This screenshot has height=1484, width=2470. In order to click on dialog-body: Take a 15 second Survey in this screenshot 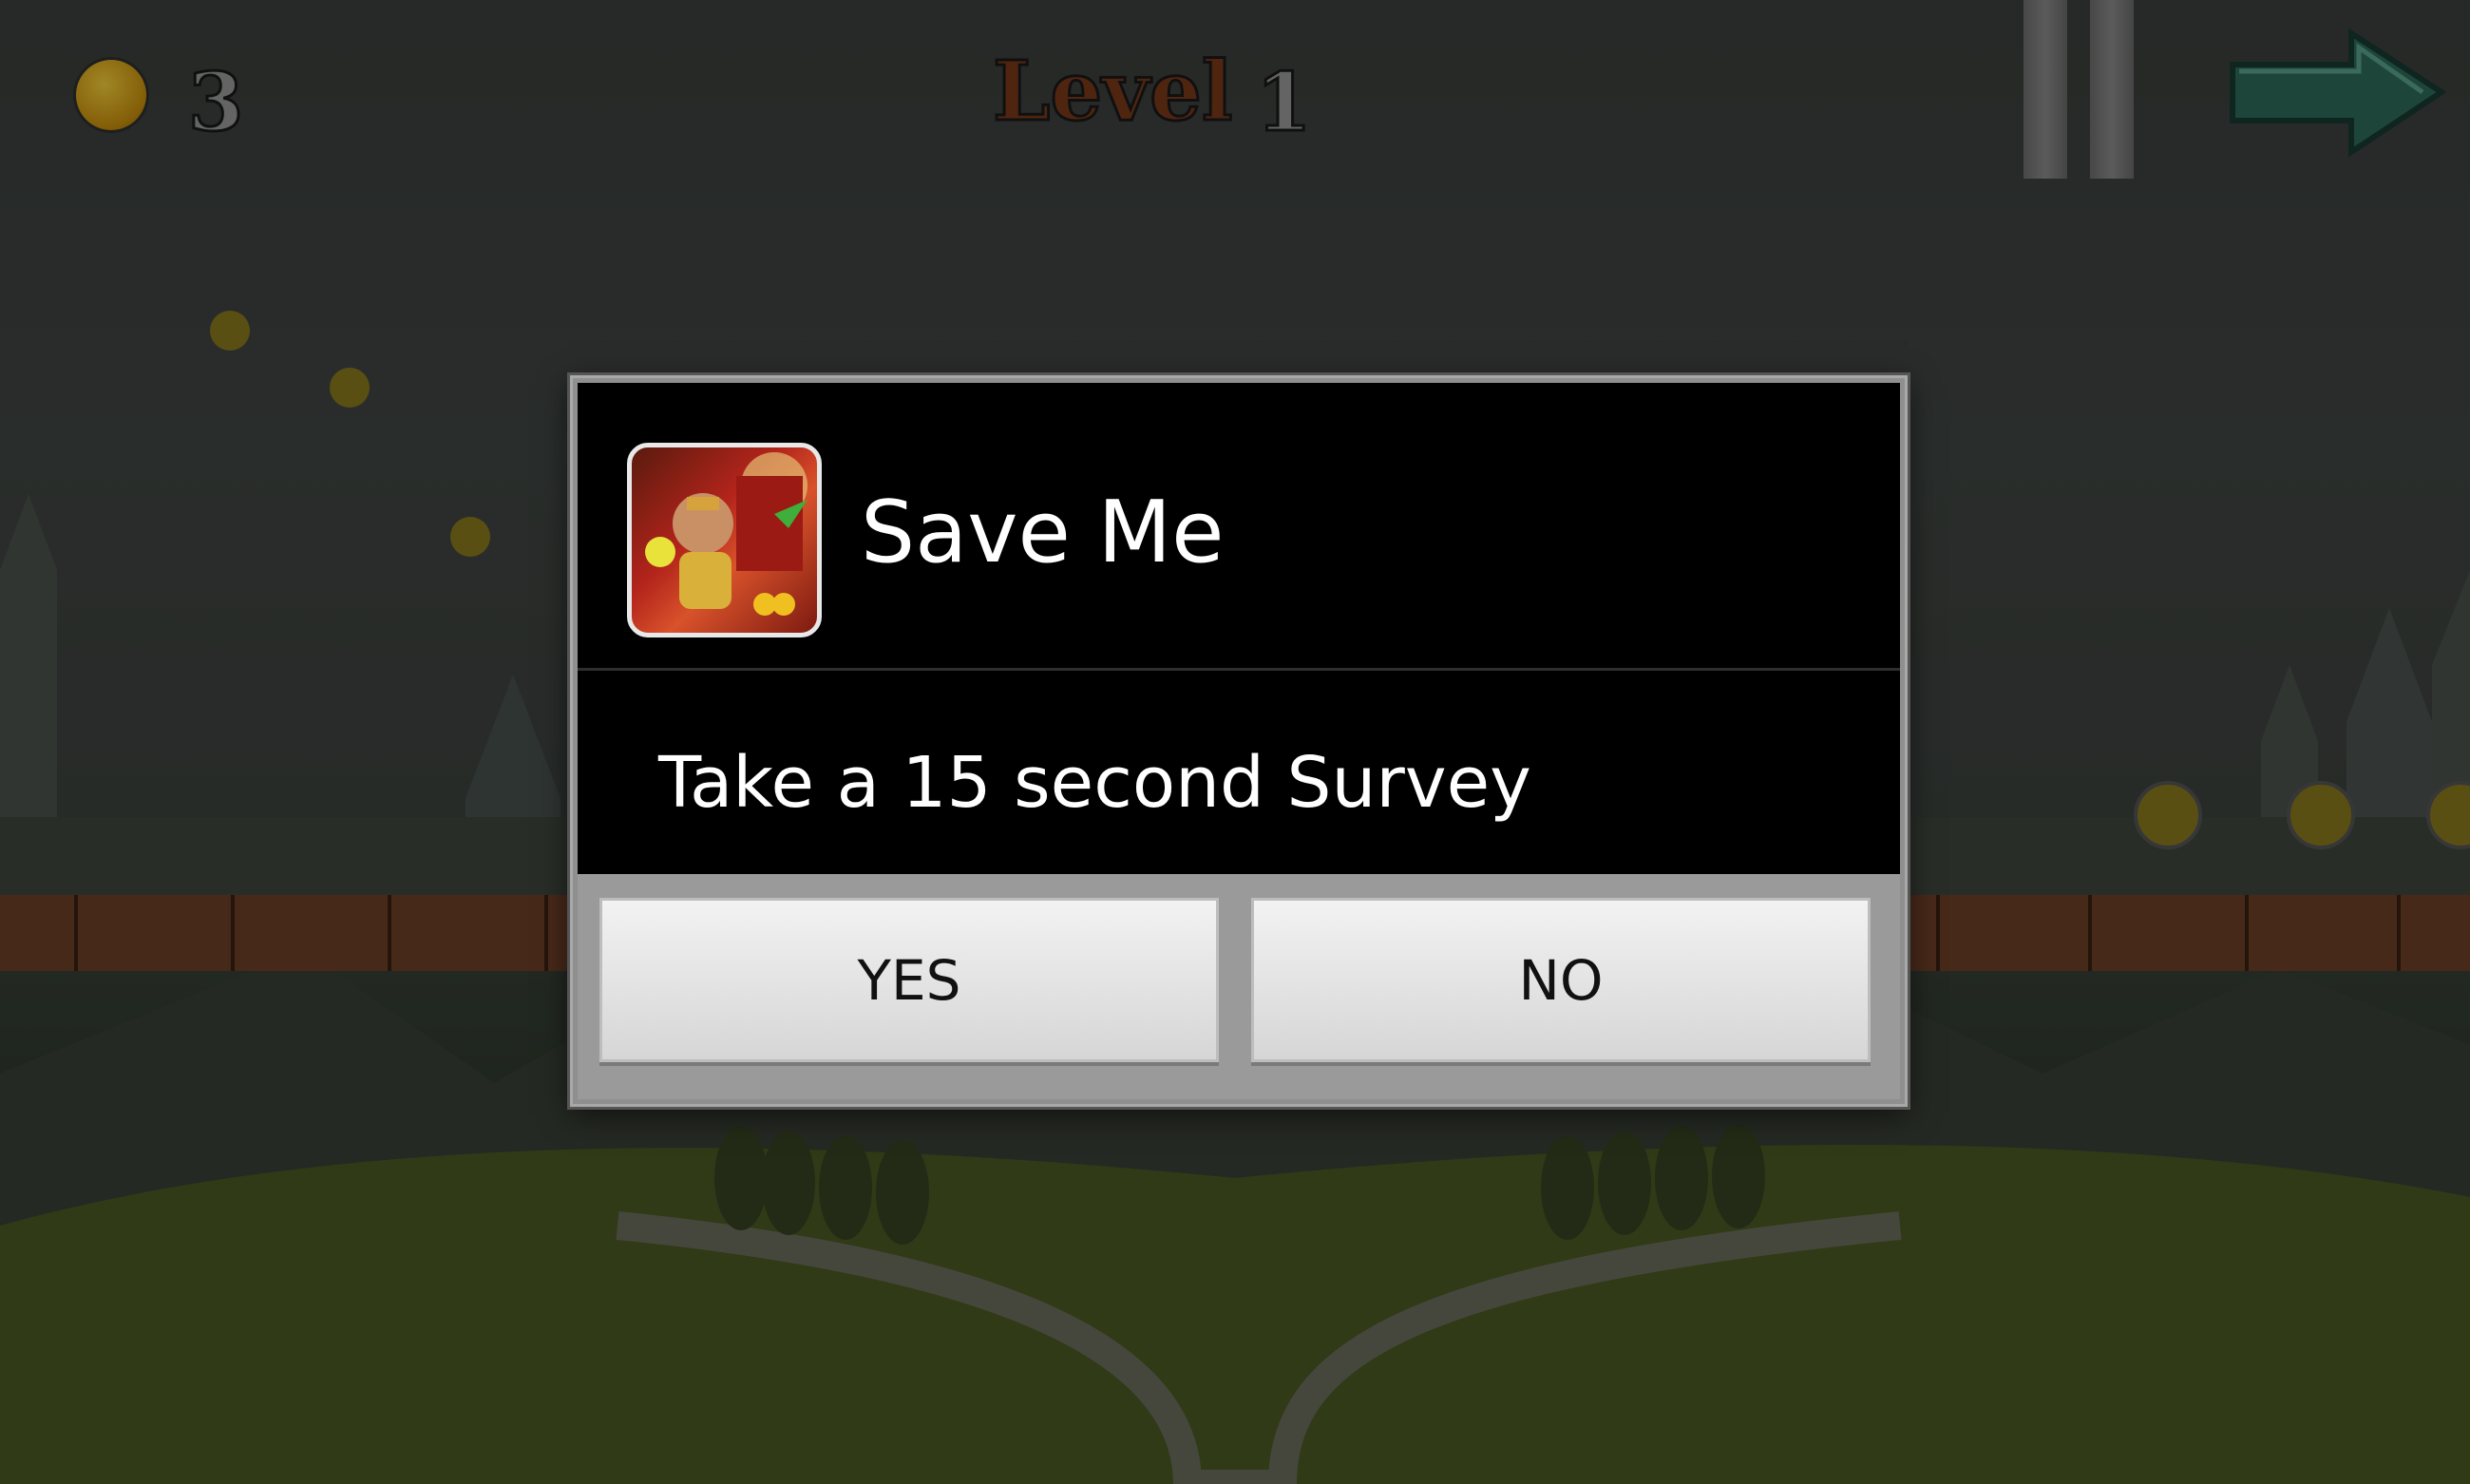, I will do `click(1239, 772)`.